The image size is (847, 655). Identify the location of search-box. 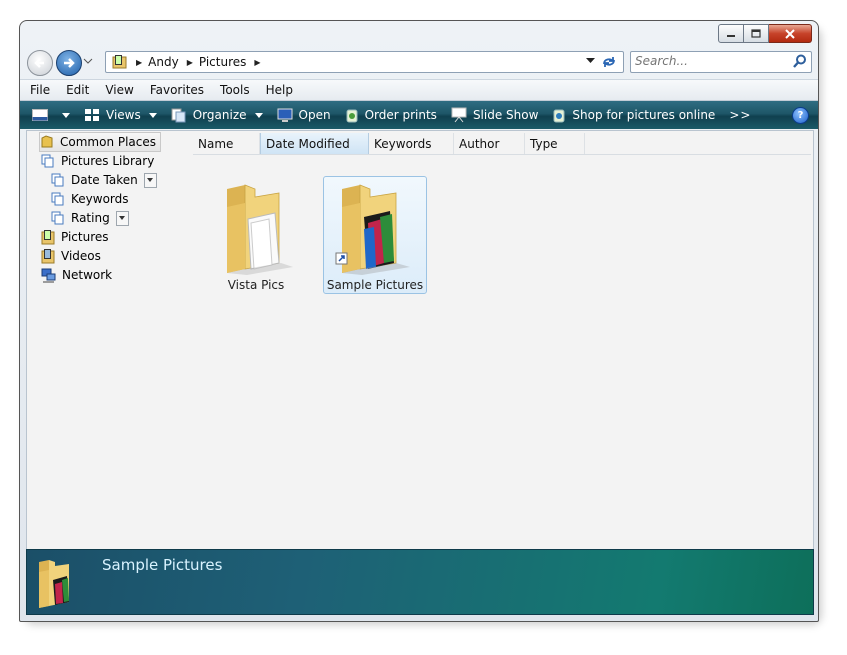
(721, 62).